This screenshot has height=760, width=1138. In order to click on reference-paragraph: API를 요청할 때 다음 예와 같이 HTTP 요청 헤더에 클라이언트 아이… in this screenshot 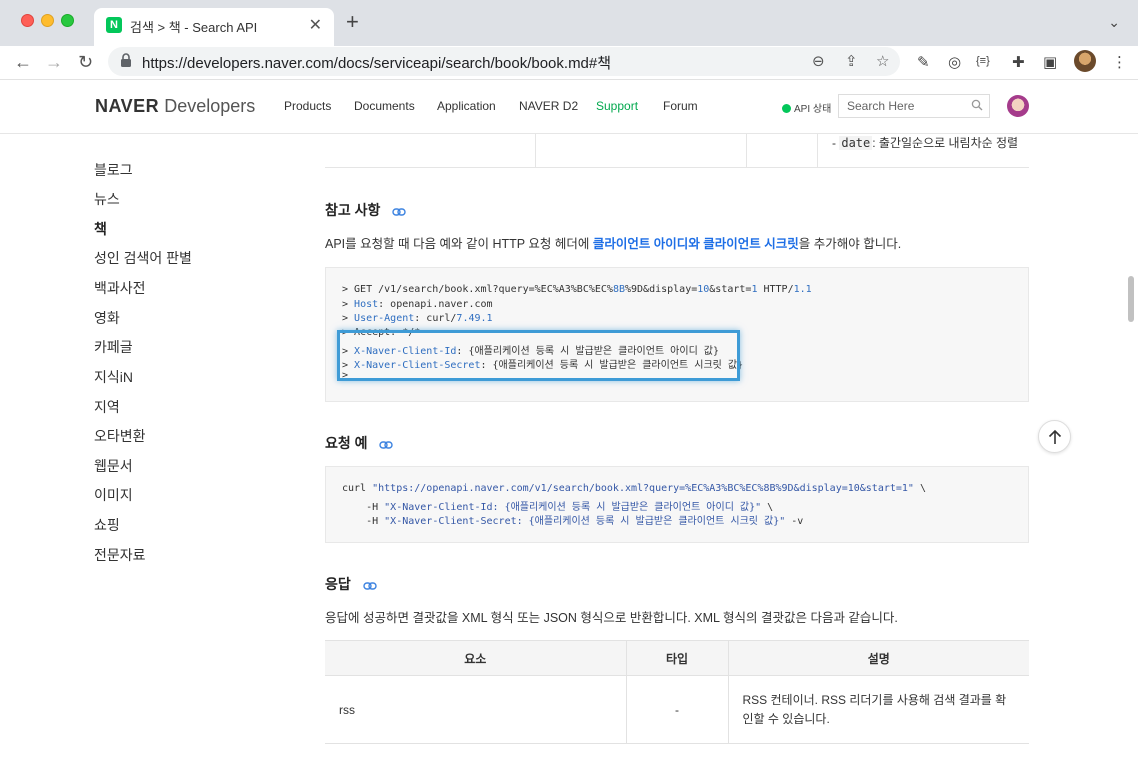, I will do `click(613, 242)`.